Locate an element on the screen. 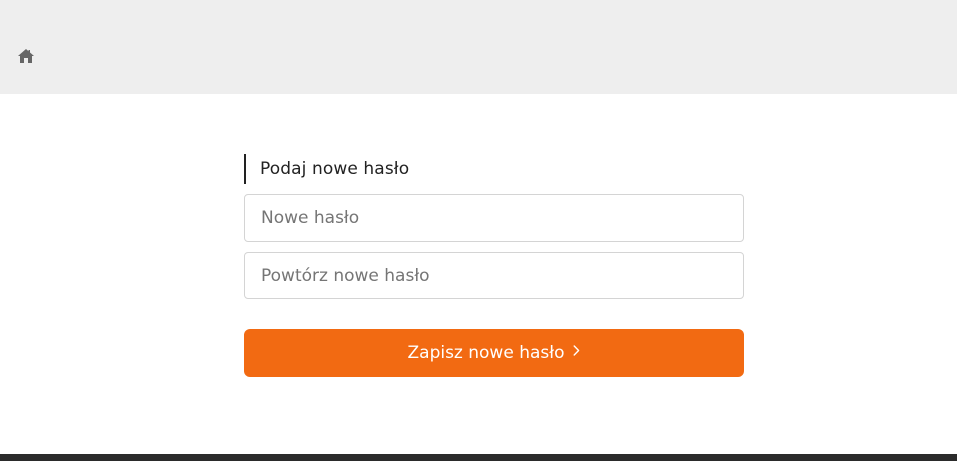 This screenshot has height=461, width=957. home-icon is located at coordinates (26, 56).